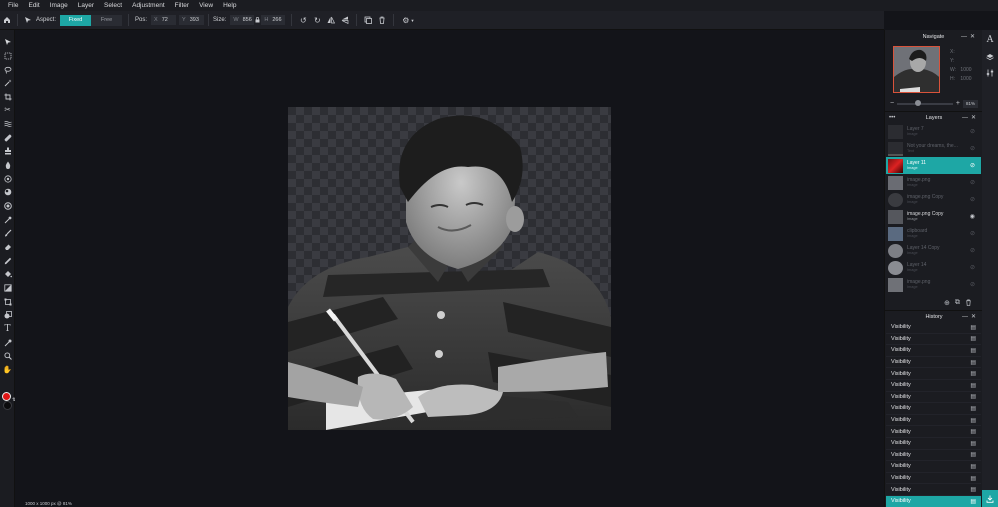 The width and height of the screenshot is (998, 507). I want to click on move-tool-icon, so click(28, 20).